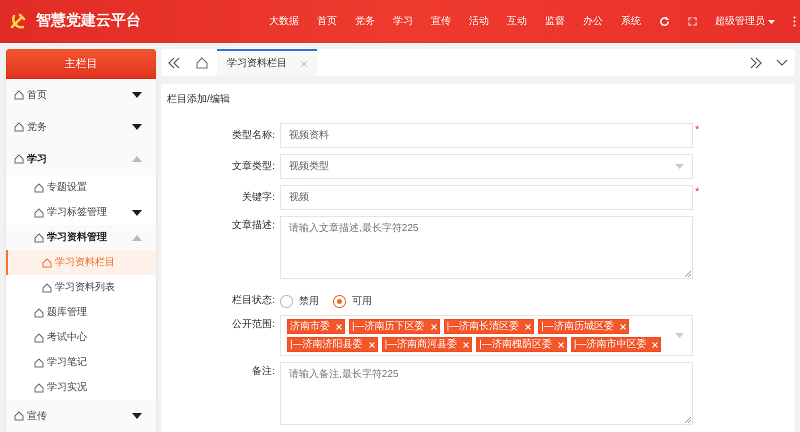  Describe the element at coordinates (81, 262) in the screenshot. I see `sidebar-item: 学习资料栏目` at that location.